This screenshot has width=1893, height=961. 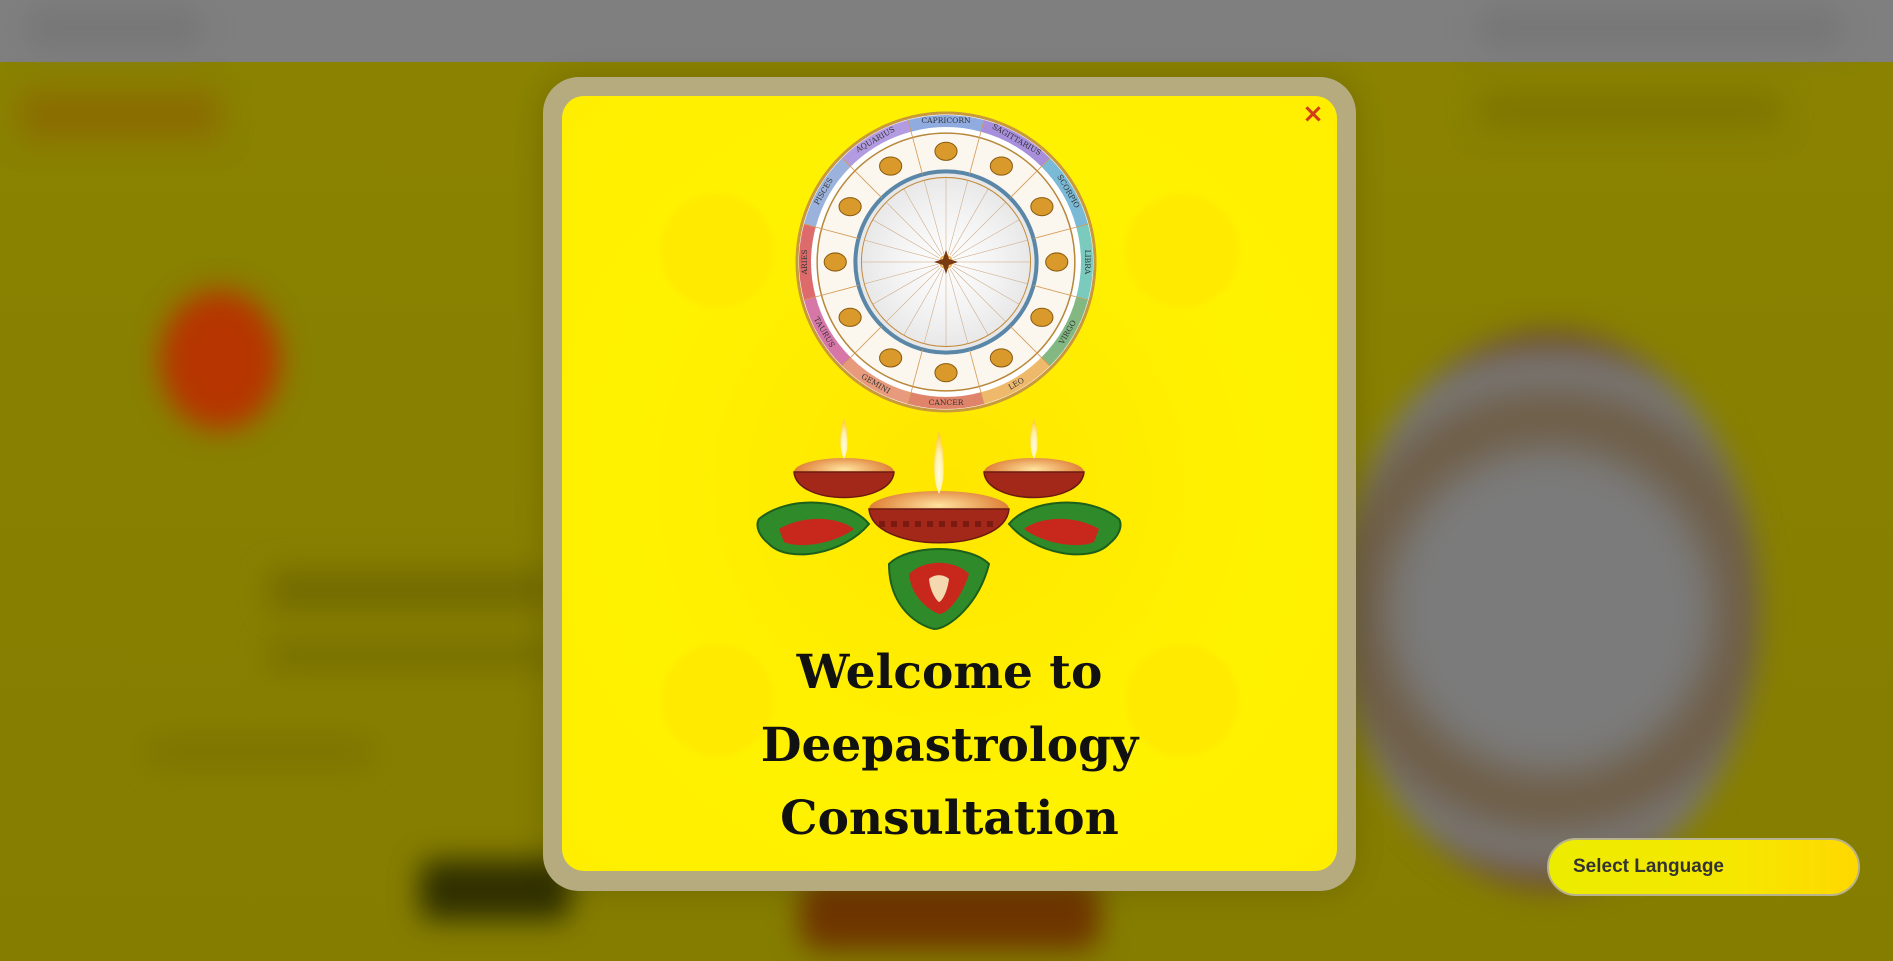 I want to click on diya-lamps-image, so click(x=939, y=524).